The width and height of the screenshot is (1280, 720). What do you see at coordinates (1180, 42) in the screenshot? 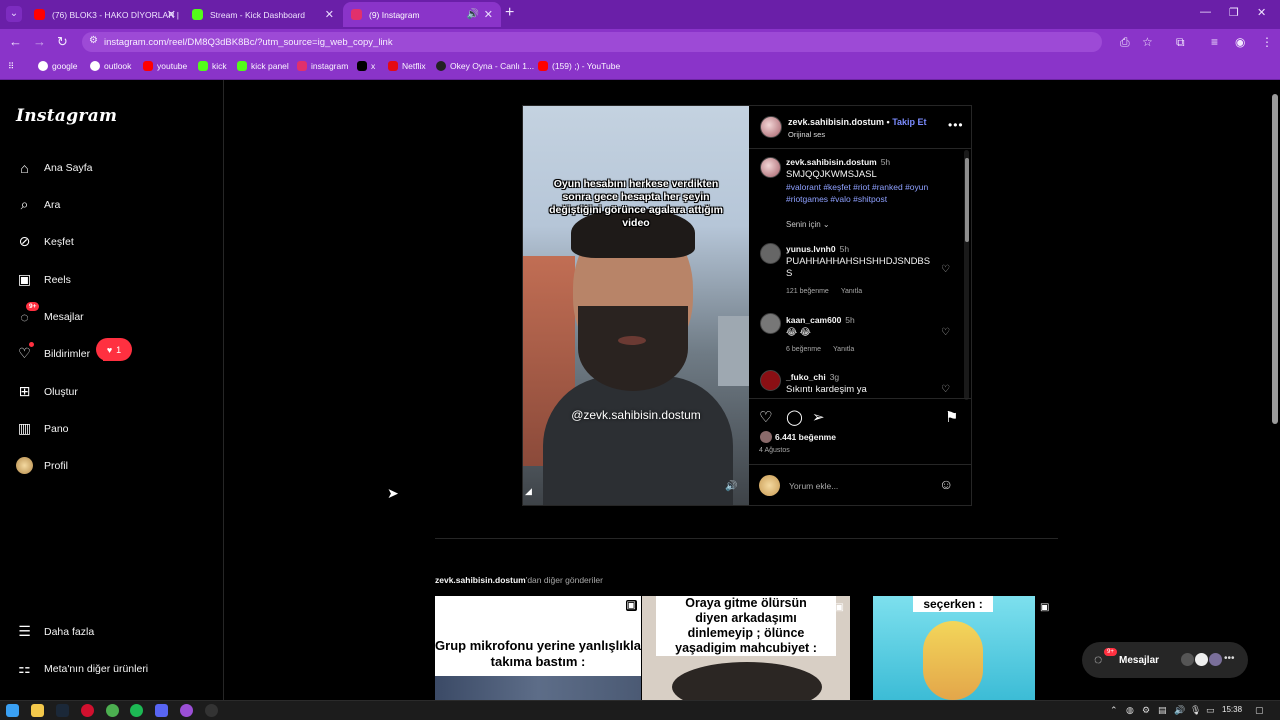
I see `extensions-icon: ⧉` at bounding box center [1180, 42].